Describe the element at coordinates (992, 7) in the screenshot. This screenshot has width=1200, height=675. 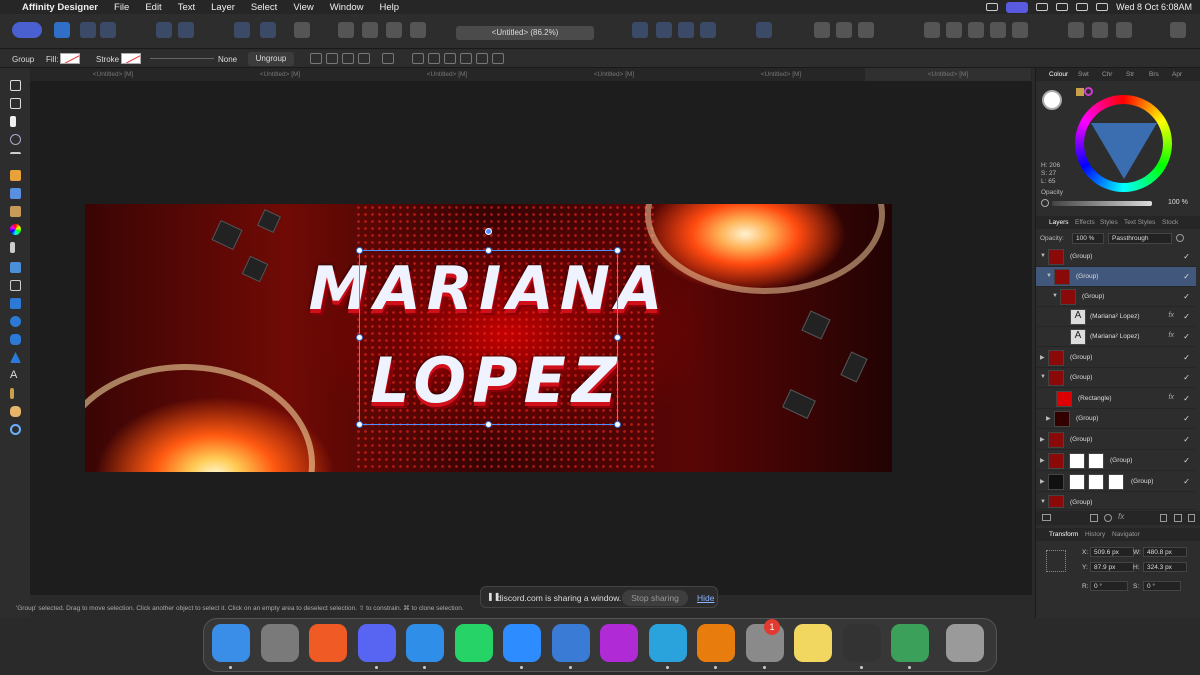
I see `zoom-status-icon` at that location.